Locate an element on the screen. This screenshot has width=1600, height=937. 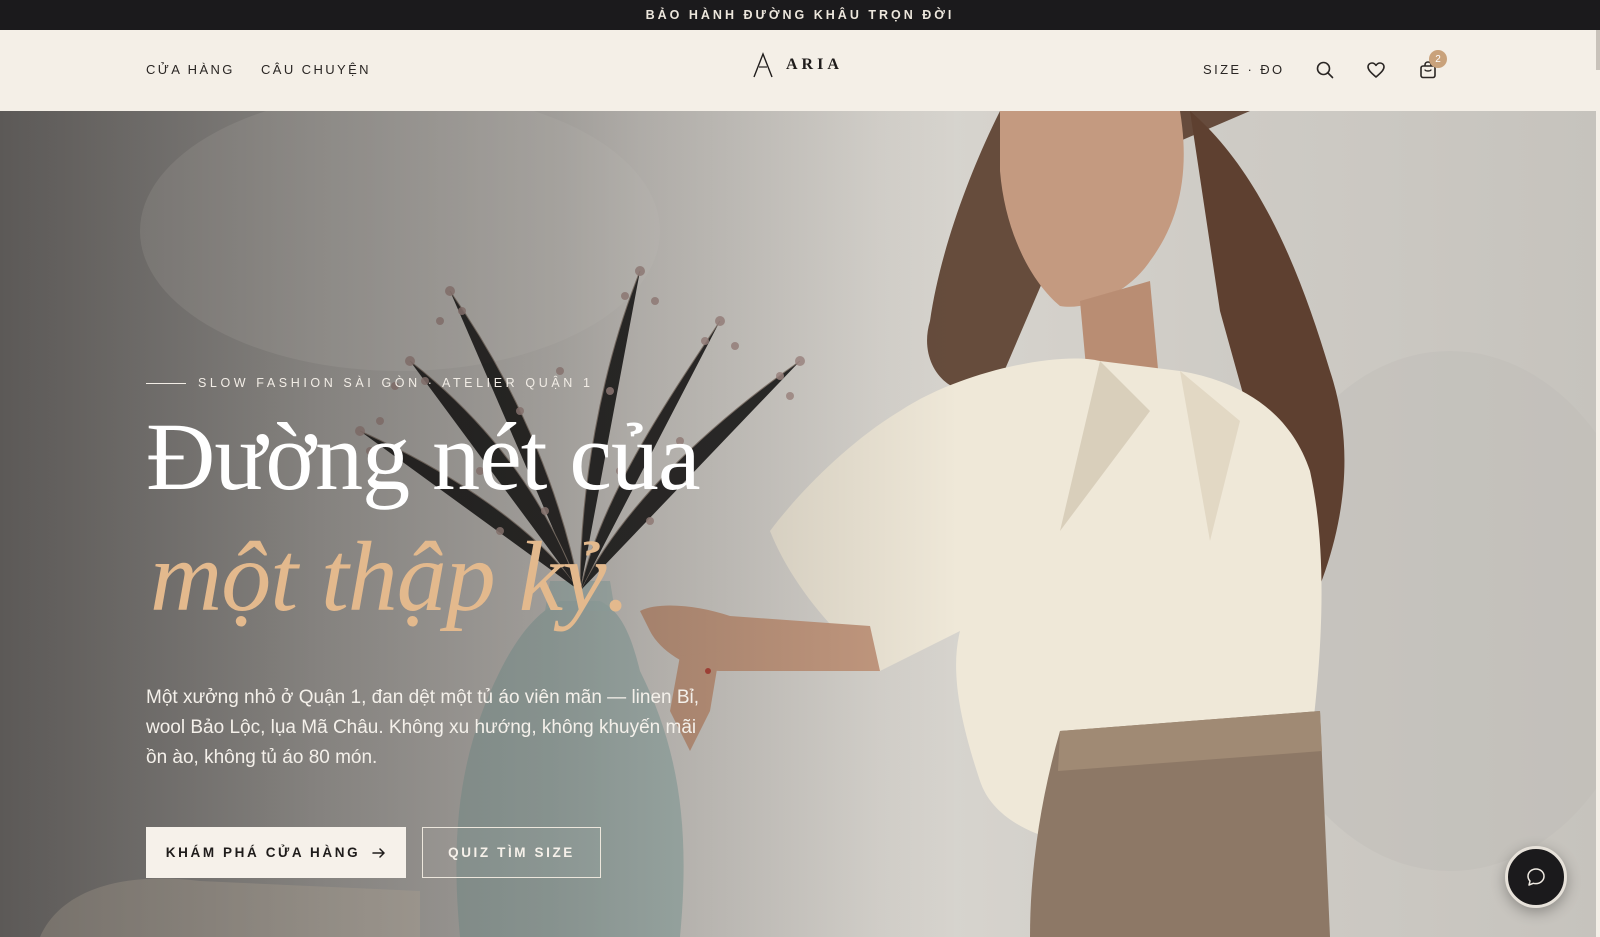
scrollbar-thumb is located at coordinates (1598, 50).